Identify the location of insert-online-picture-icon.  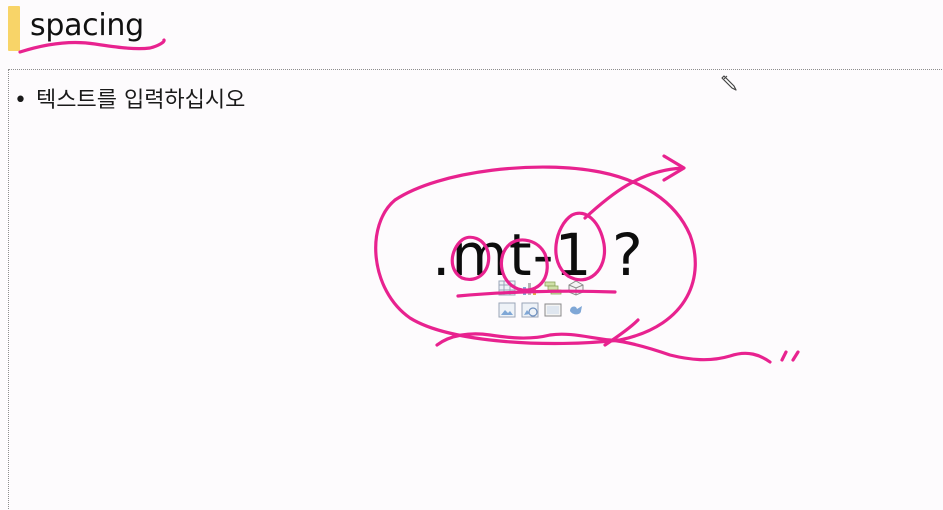
(530, 310).